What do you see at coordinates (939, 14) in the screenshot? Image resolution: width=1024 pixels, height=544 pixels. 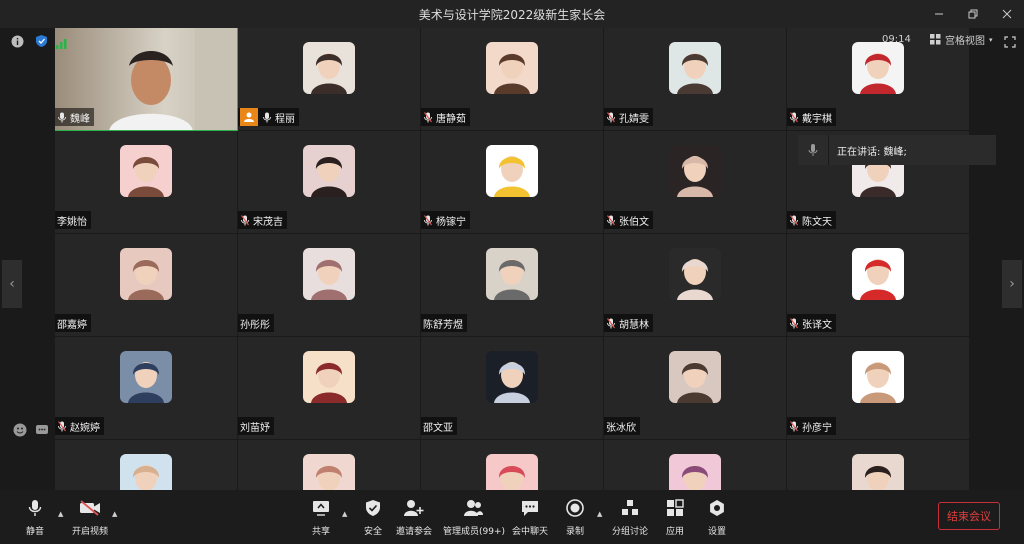 I see `minimize-button` at bounding box center [939, 14].